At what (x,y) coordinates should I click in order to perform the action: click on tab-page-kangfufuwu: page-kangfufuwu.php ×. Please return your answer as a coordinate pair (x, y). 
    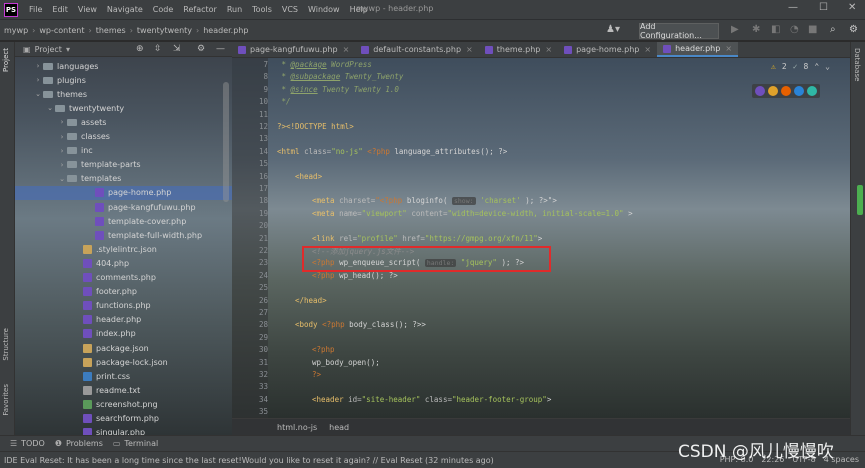
    Looking at the image, I should click on (293, 49).